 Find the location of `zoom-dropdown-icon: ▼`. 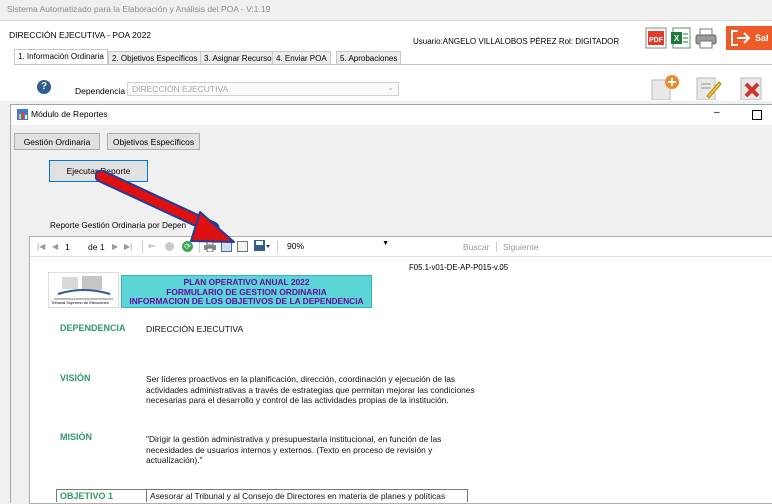

zoom-dropdown-icon: ▼ is located at coordinates (385, 243).